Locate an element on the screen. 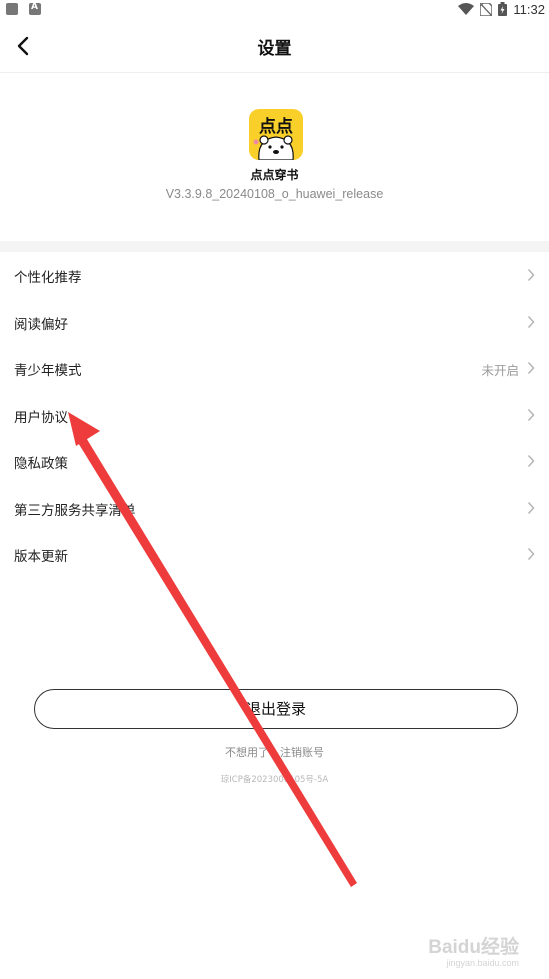  menu-item-label: 阅读偏好 is located at coordinates (41, 324).